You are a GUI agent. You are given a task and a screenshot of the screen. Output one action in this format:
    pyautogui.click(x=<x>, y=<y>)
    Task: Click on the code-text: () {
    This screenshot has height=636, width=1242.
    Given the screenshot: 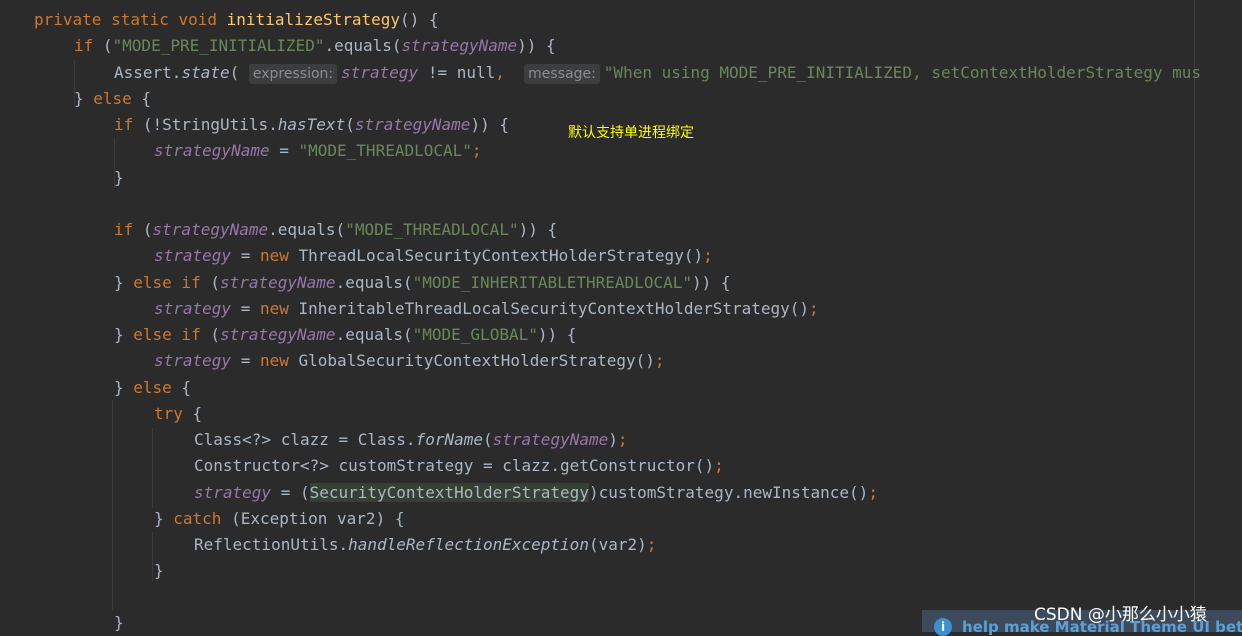 What is the action you would take?
    pyautogui.click(x=419, y=19)
    